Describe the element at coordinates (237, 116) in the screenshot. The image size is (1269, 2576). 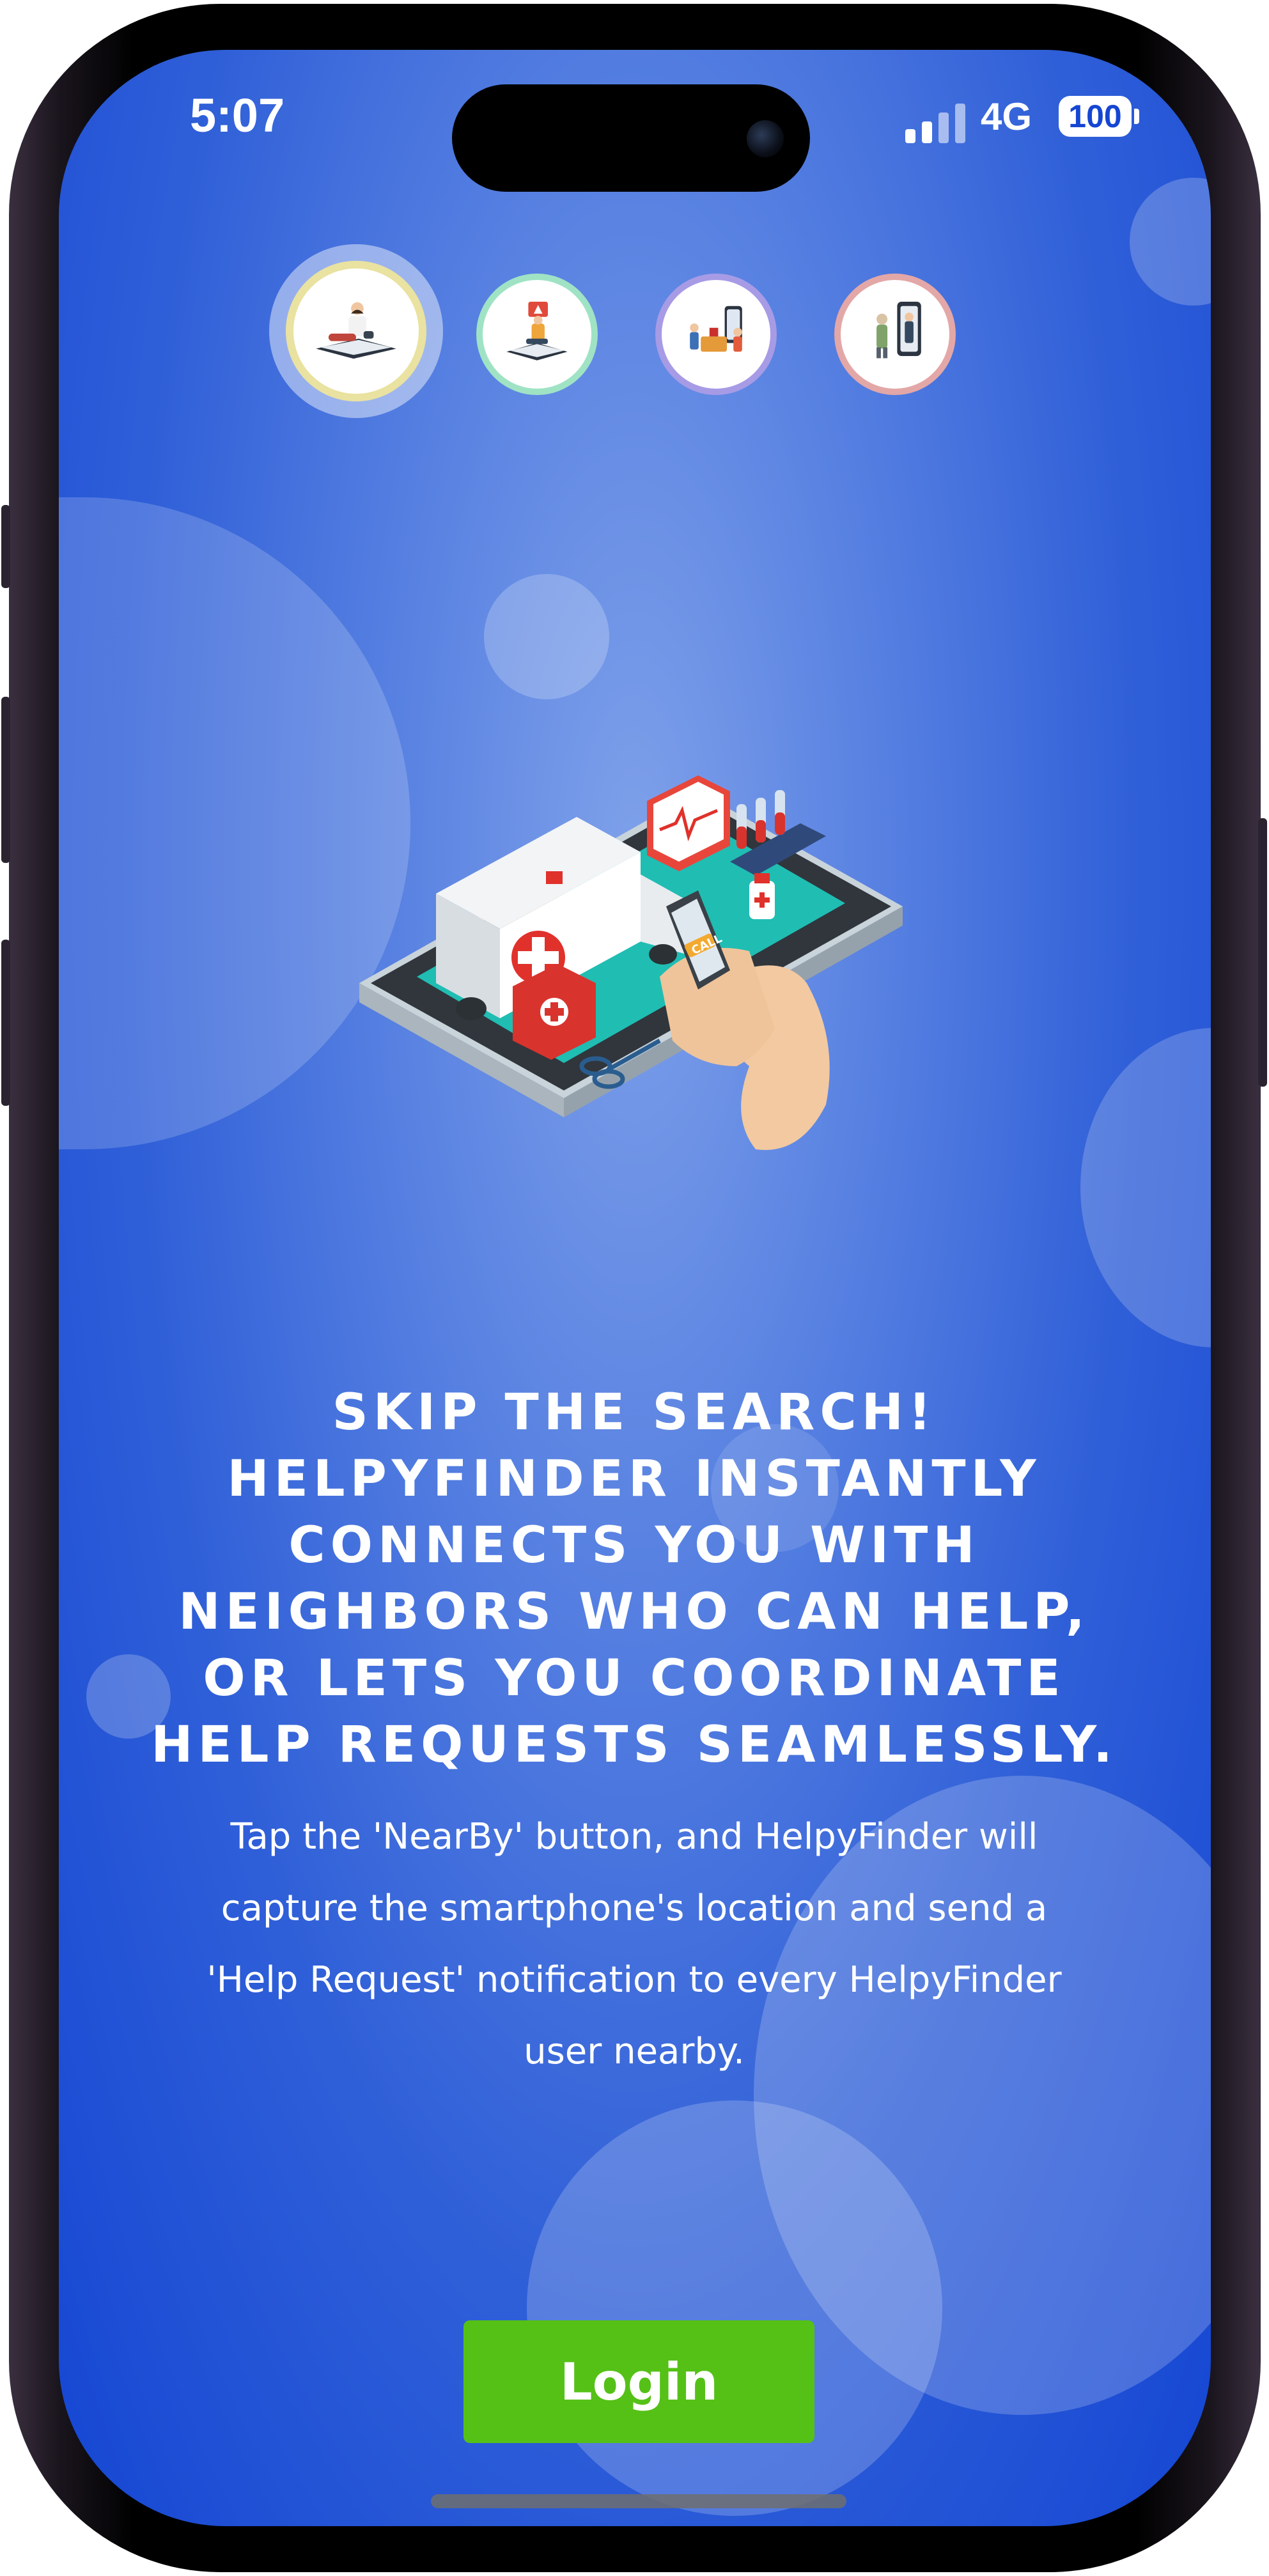
I see `status-time: 5:07` at that location.